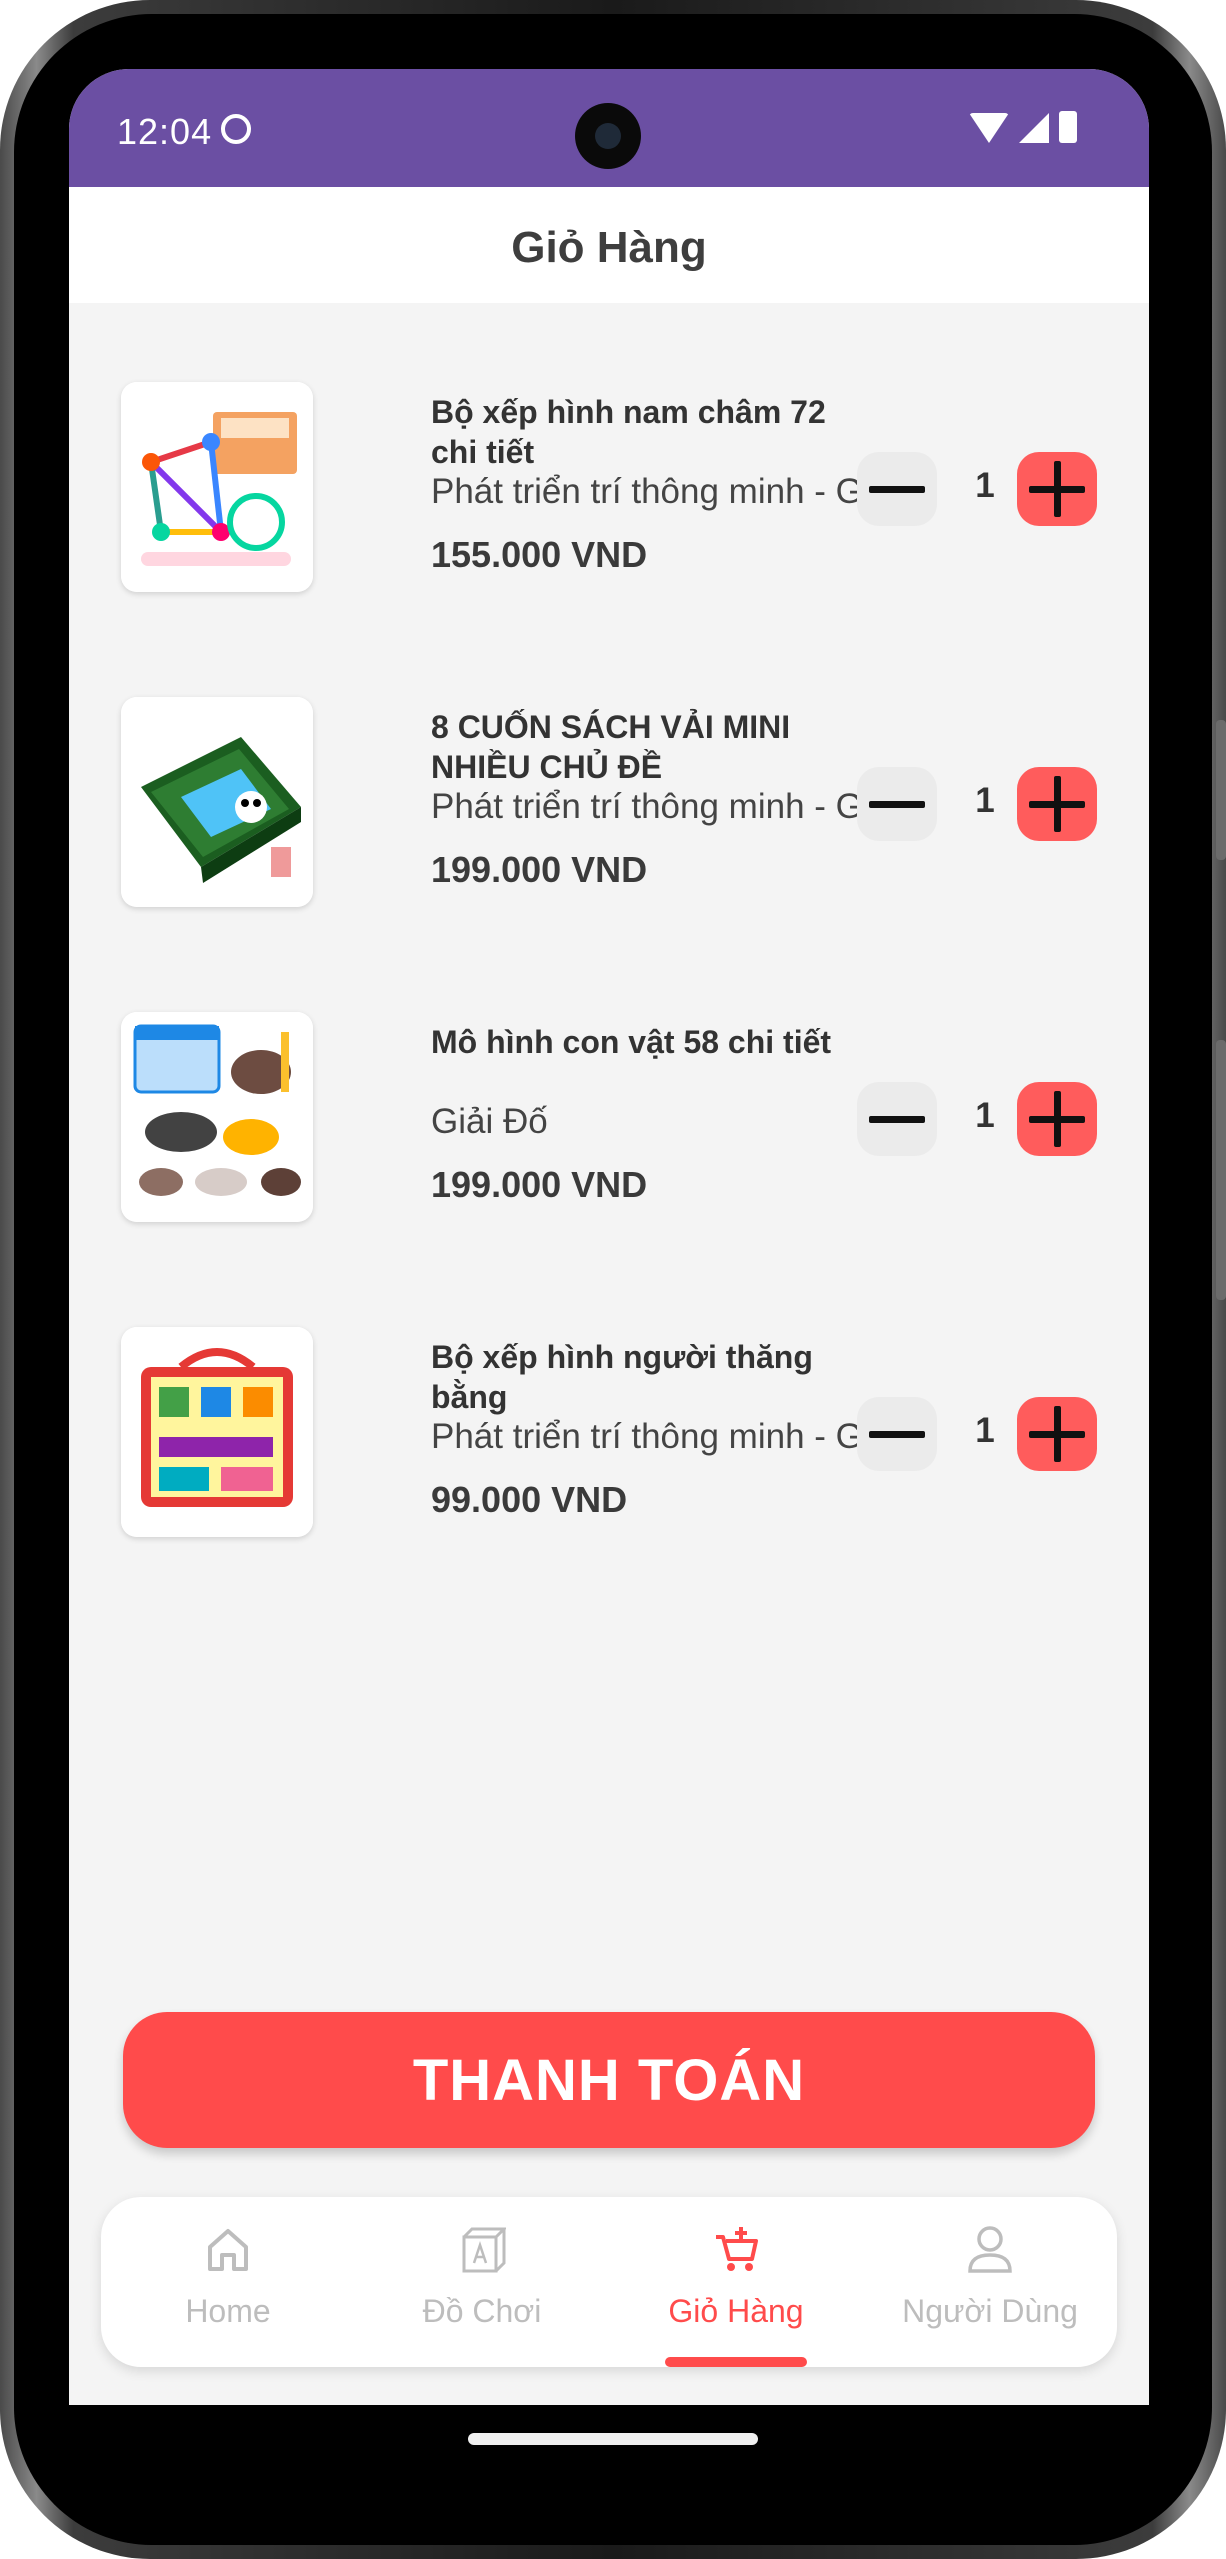 The height and width of the screenshot is (2559, 1226). I want to click on nav-label: Home, so click(228, 2311).